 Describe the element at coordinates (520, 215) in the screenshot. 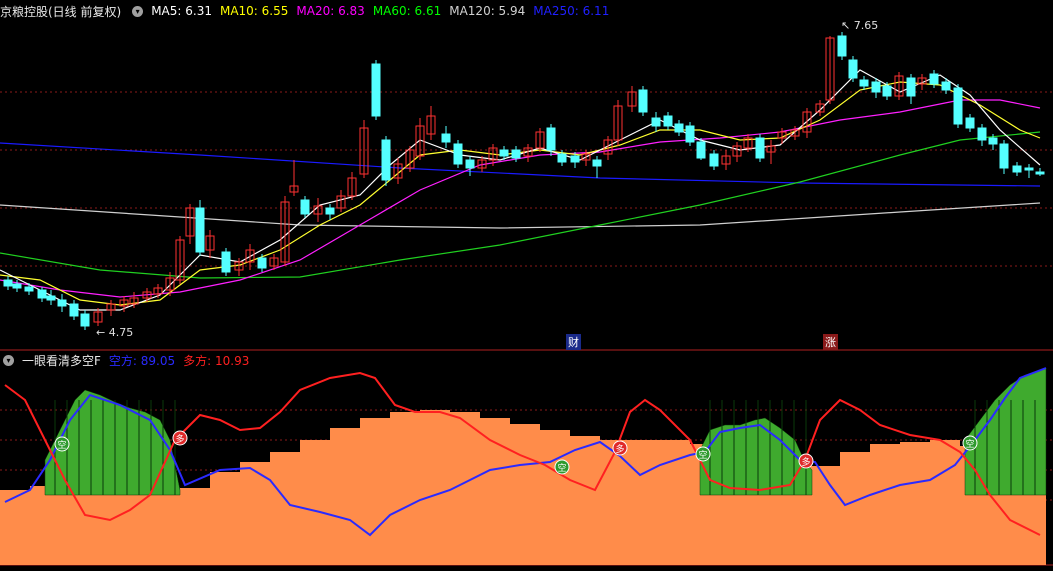

I see `ma120-line` at that location.